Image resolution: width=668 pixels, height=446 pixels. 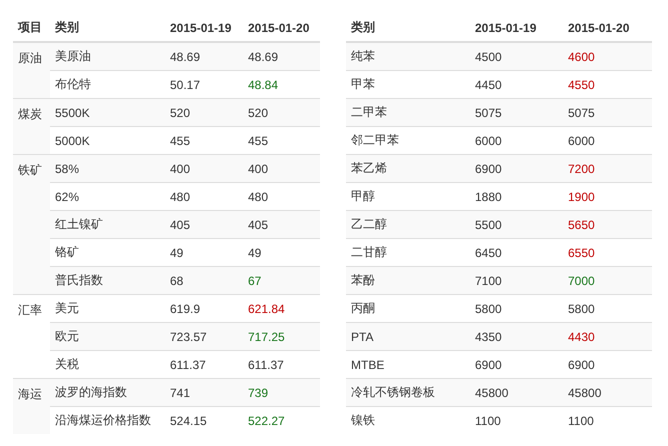 What do you see at coordinates (204, 280) in the screenshot?
I see `table-cell: 68` at bounding box center [204, 280].